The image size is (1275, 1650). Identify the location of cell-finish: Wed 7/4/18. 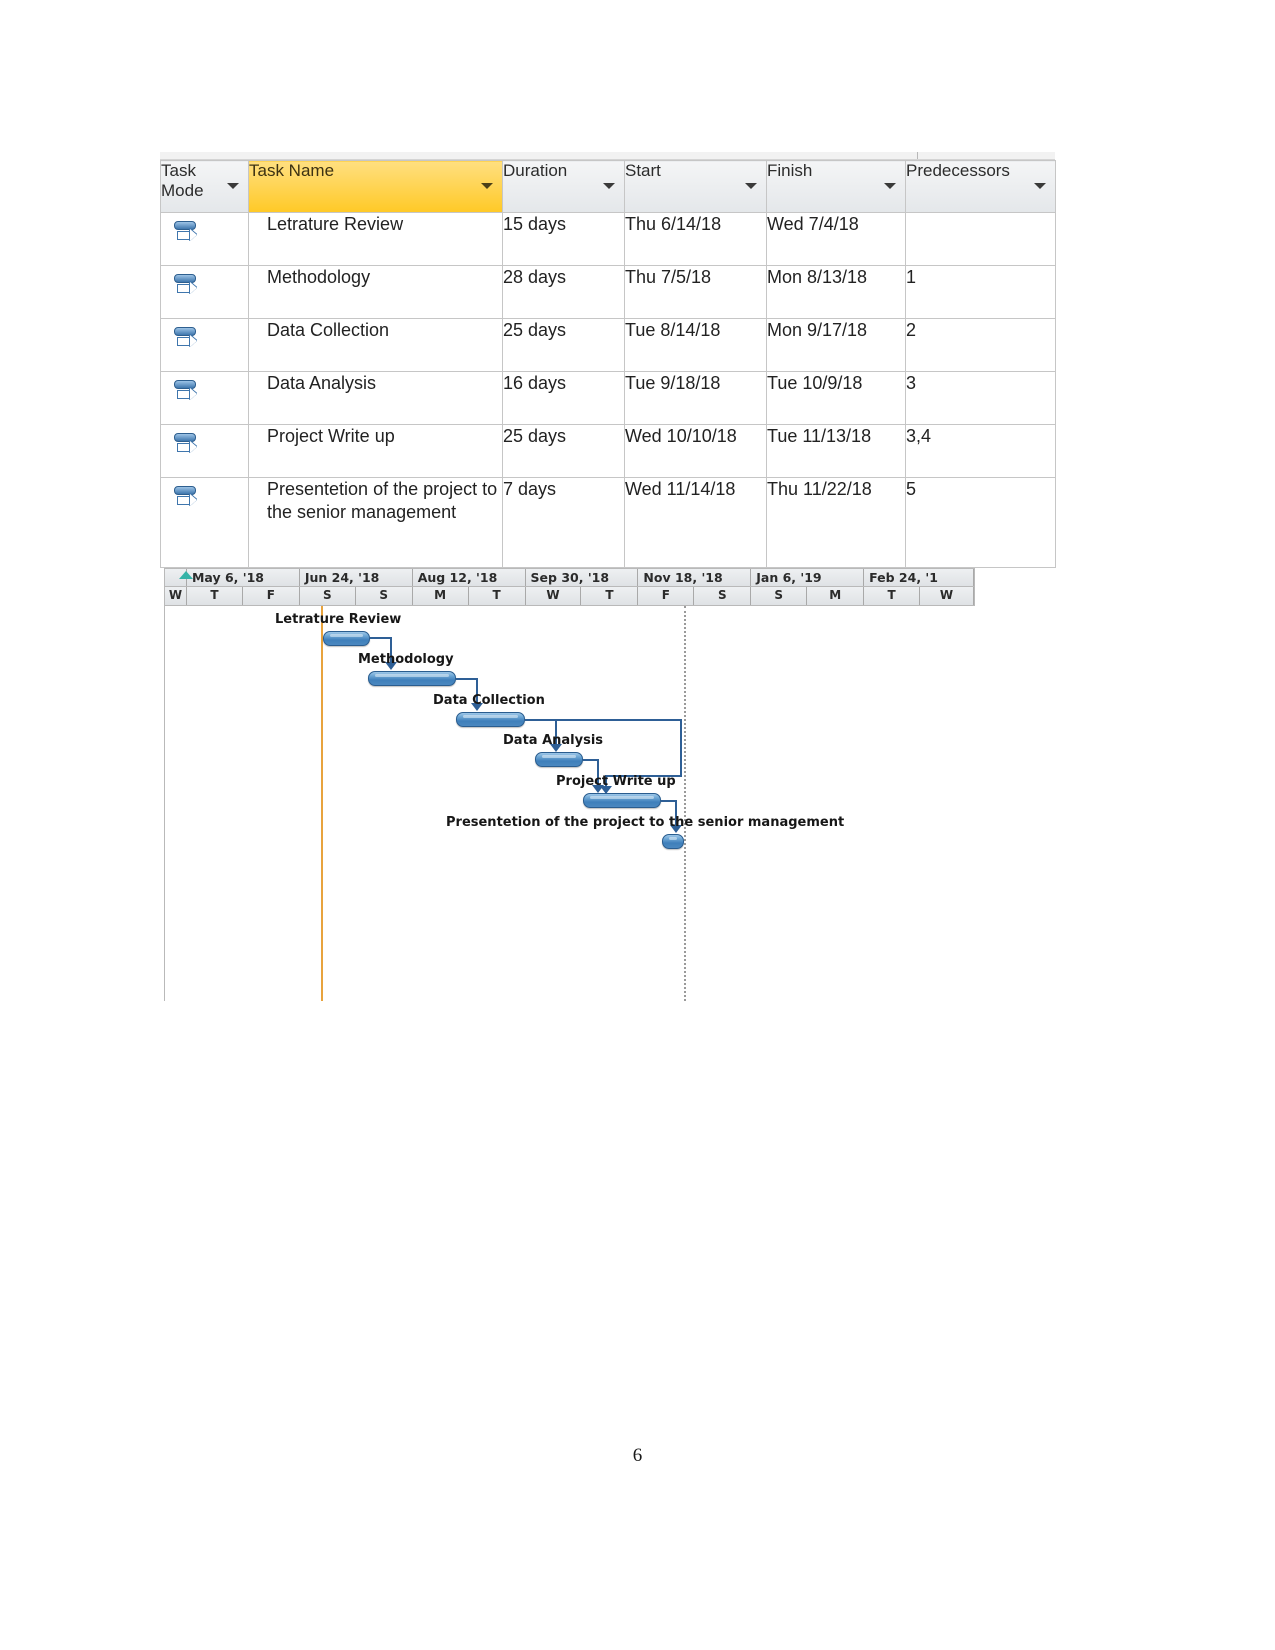
(836, 239).